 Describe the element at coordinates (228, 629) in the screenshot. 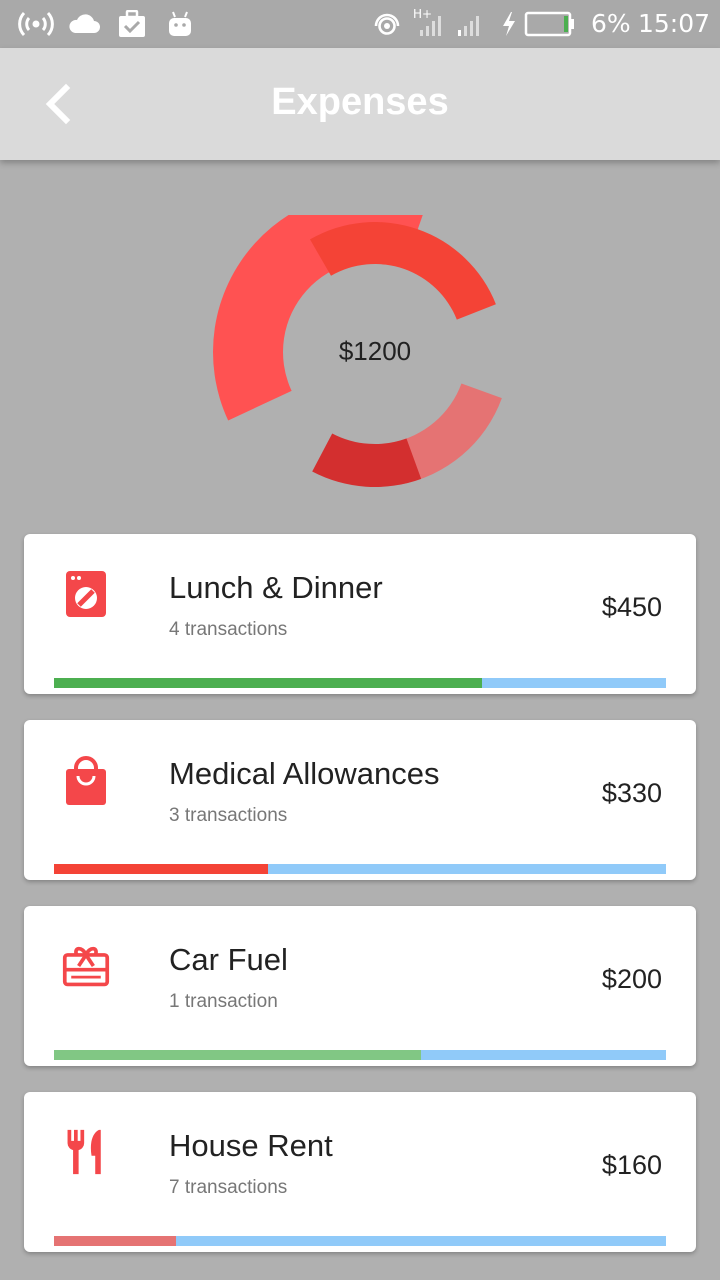

I see `expense-transactions: 4 transactions` at that location.